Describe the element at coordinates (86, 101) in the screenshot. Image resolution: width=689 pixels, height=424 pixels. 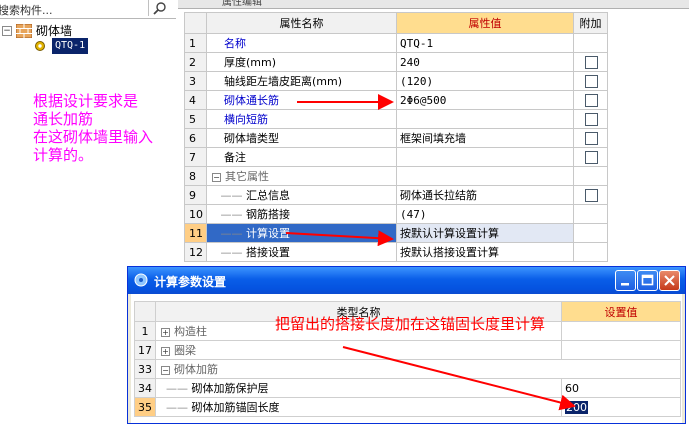
I see `annotation-line-1: 根据设计要求是` at that location.